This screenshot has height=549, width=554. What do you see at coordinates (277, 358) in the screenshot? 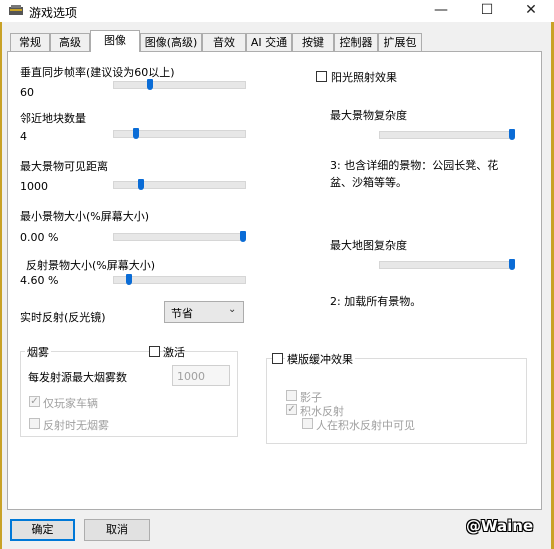
I see `stencil-checkbox` at bounding box center [277, 358].